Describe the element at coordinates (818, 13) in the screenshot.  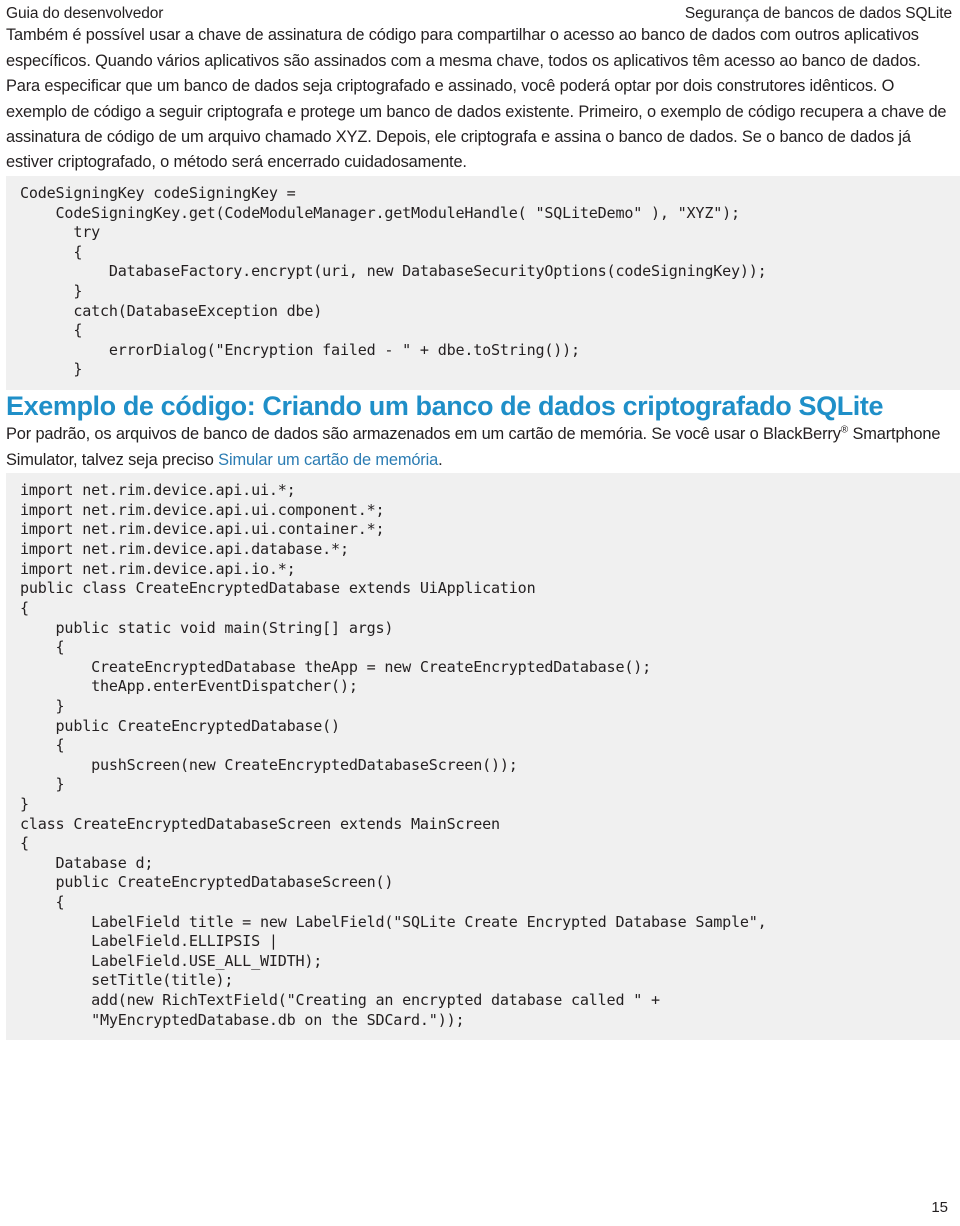
I see `header-right-title: Segurança de bancos de dados SQLite` at that location.